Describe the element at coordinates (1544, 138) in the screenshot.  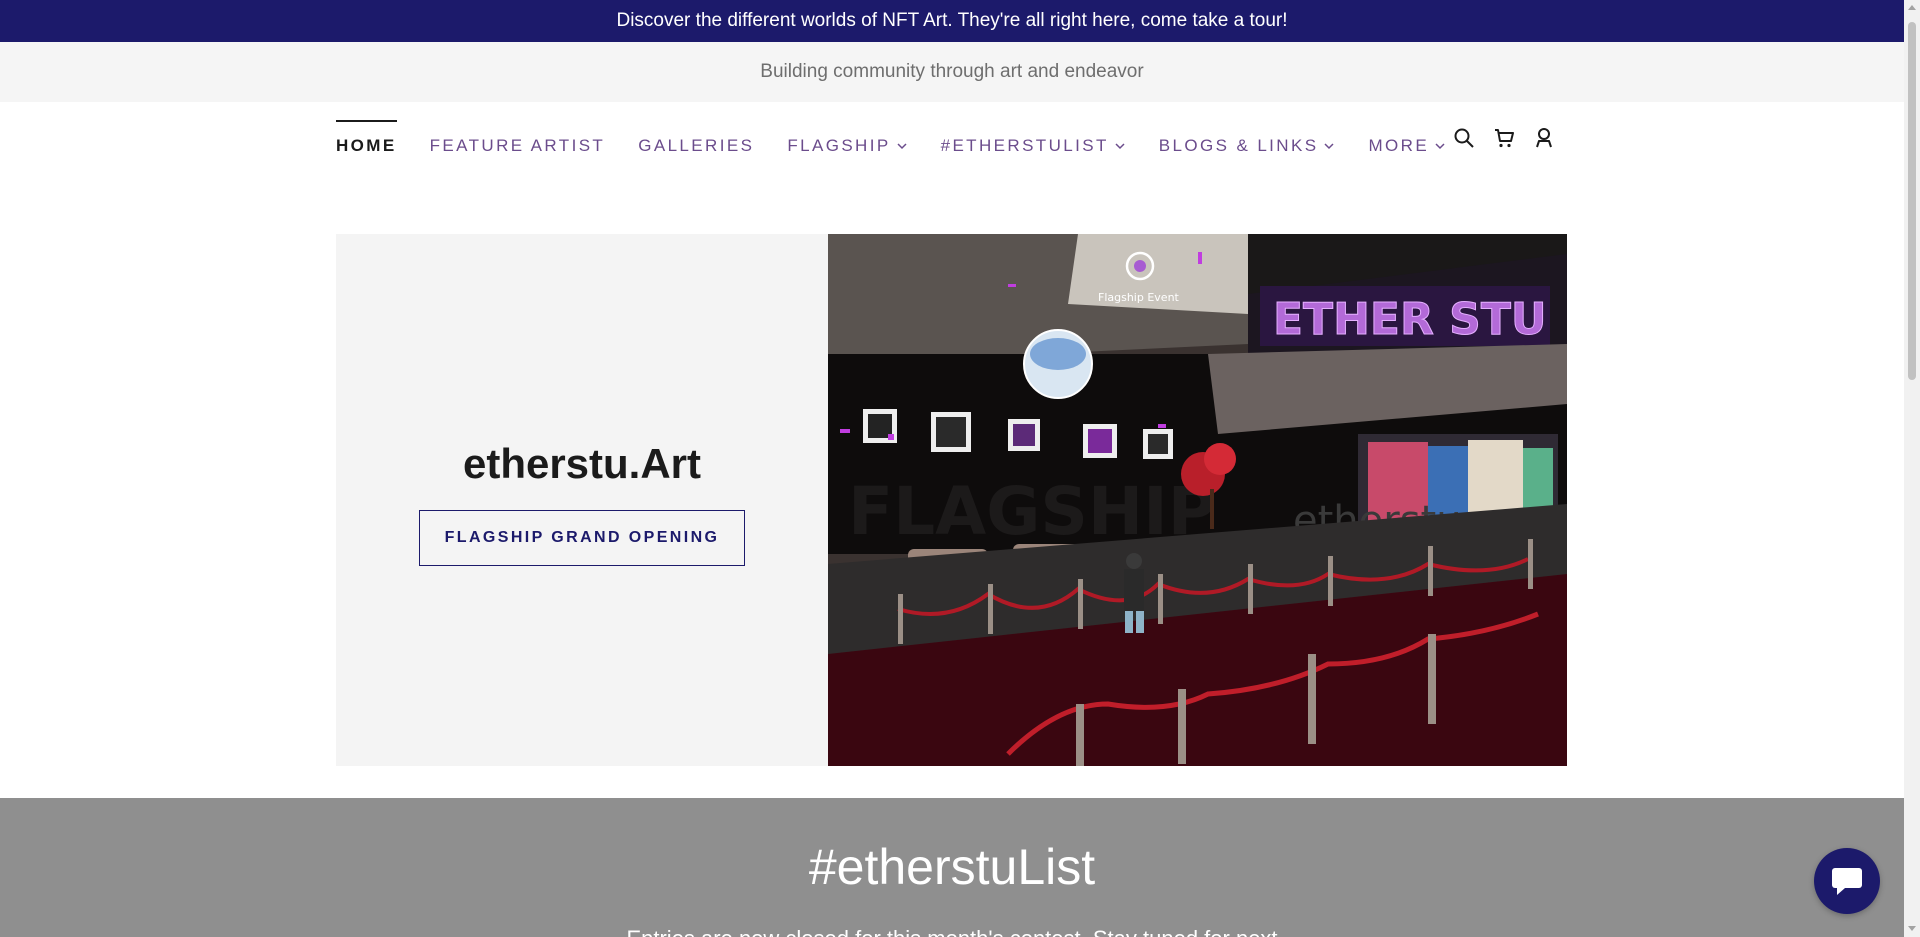
I see `account-icon` at that location.